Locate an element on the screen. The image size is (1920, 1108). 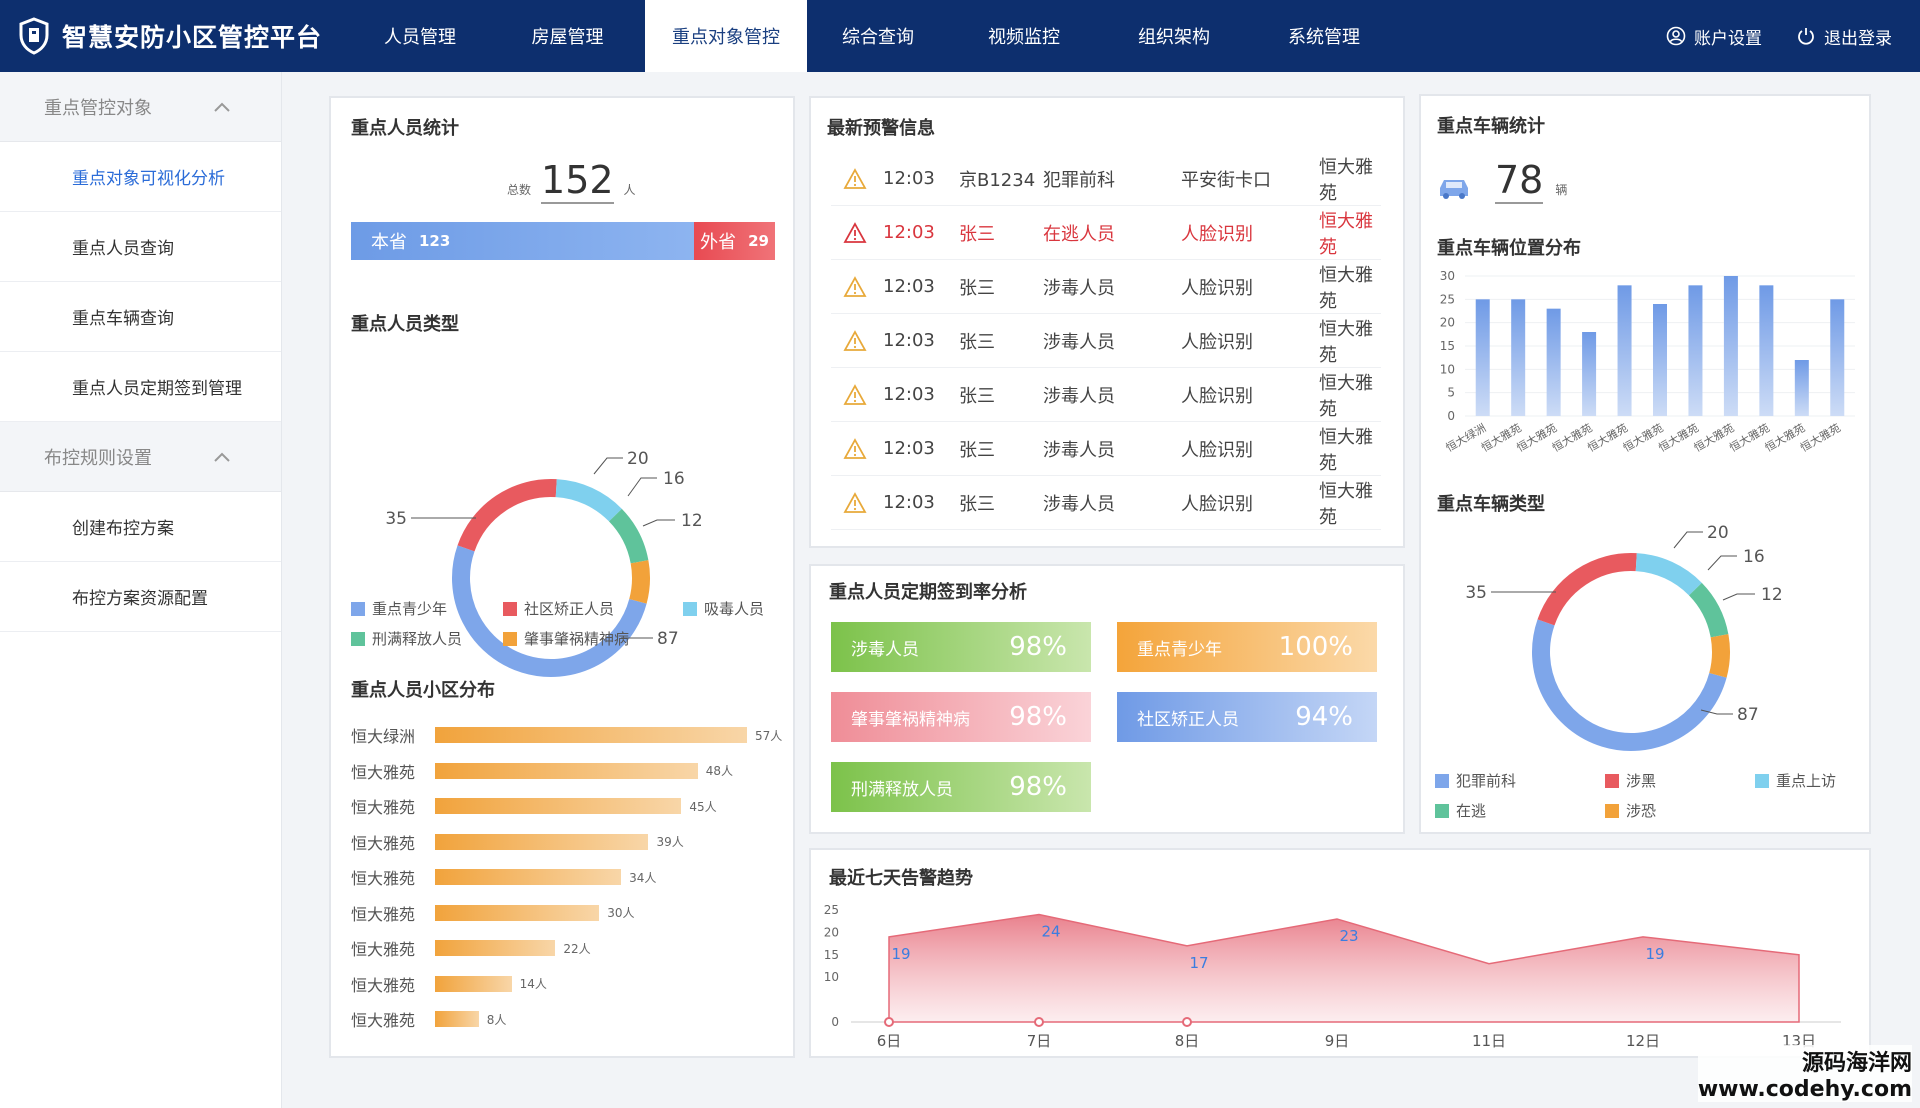
community-bar-row: 恒大雅苑 39人 is located at coordinates (517, 842).